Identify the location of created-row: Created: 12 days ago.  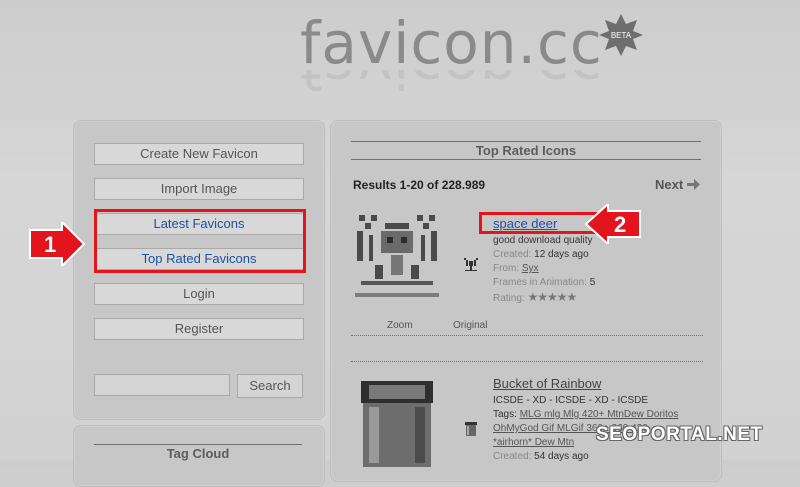
(541, 255).